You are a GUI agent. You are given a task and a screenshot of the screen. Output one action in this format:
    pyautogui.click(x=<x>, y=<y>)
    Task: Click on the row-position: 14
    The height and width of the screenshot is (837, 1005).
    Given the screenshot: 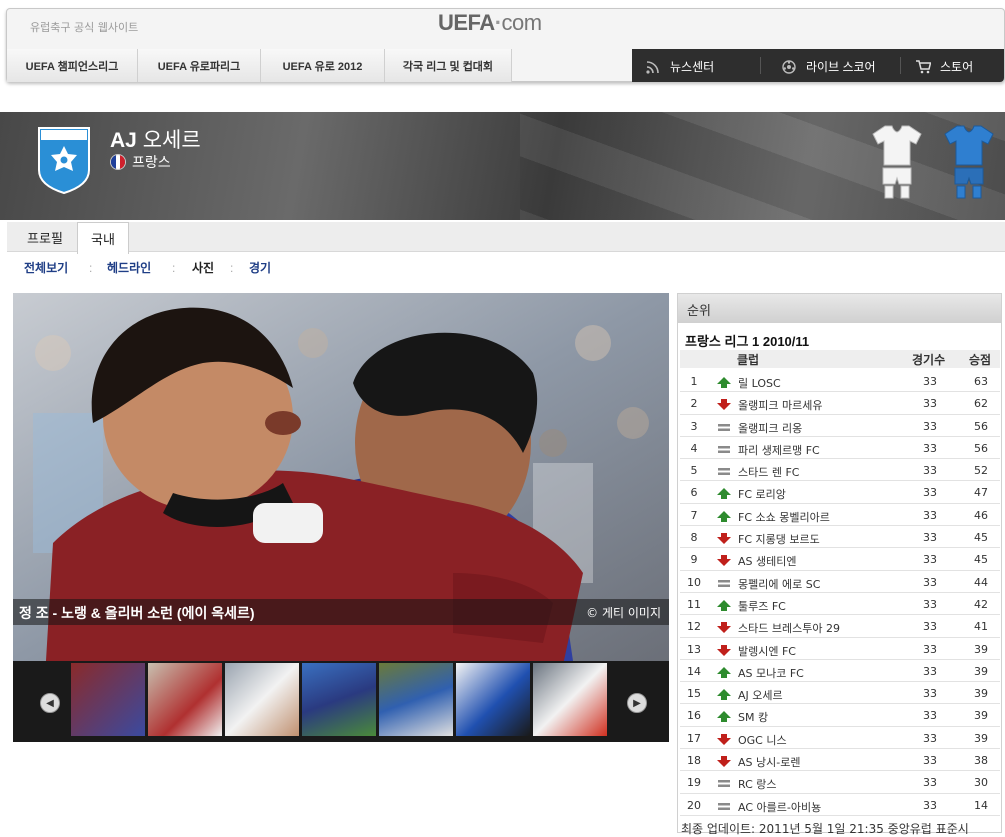 What is the action you would take?
    pyautogui.click(x=694, y=671)
    